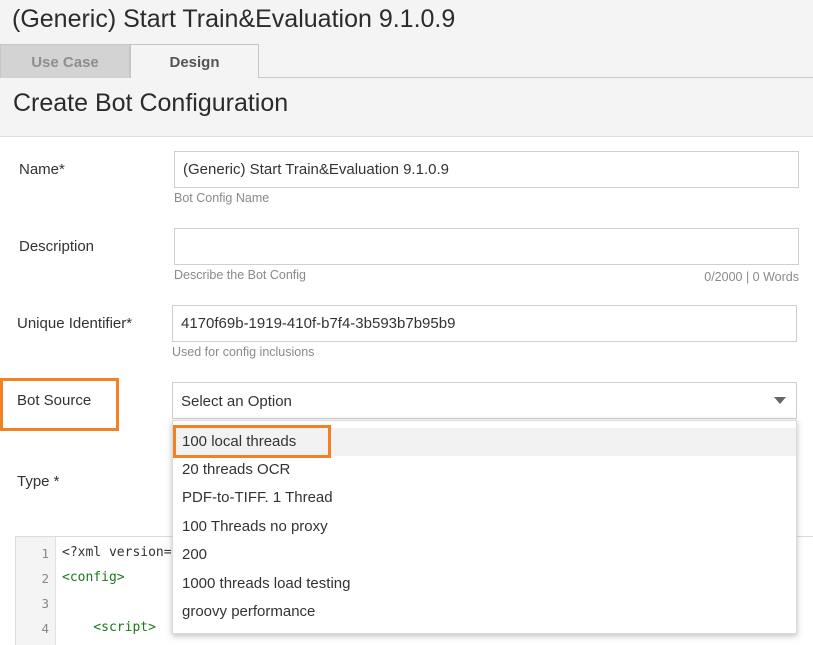  Describe the element at coordinates (243, 352) in the screenshot. I see `unique-identifier-hint: Used for config inclusions` at that location.